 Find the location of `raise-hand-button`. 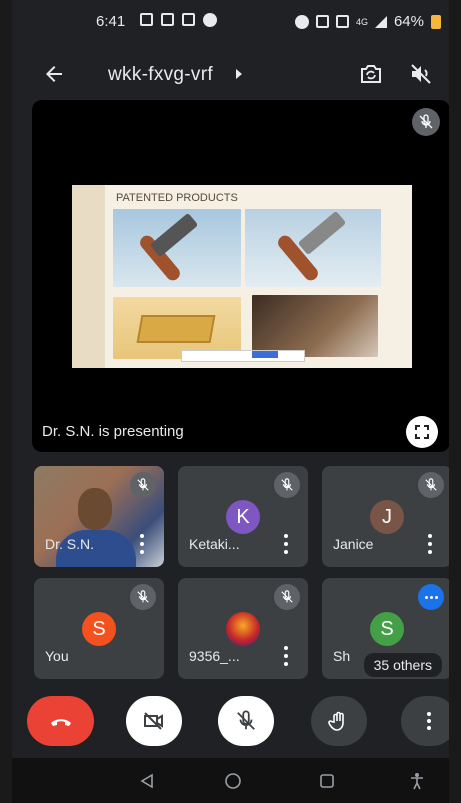

raise-hand-button is located at coordinates (339, 721).